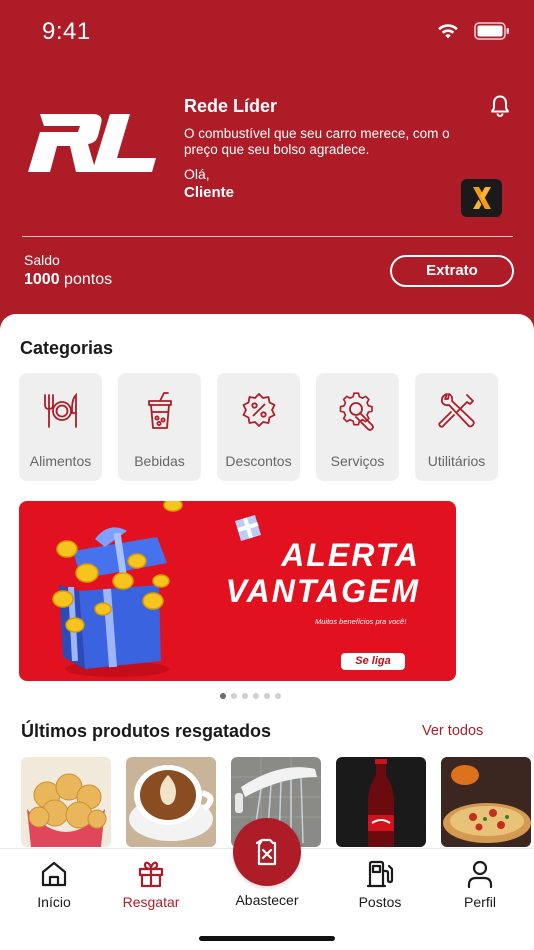 This screenshot has height=950, width=534. I want to click on categories-title: Categorias, so click(67, 348).